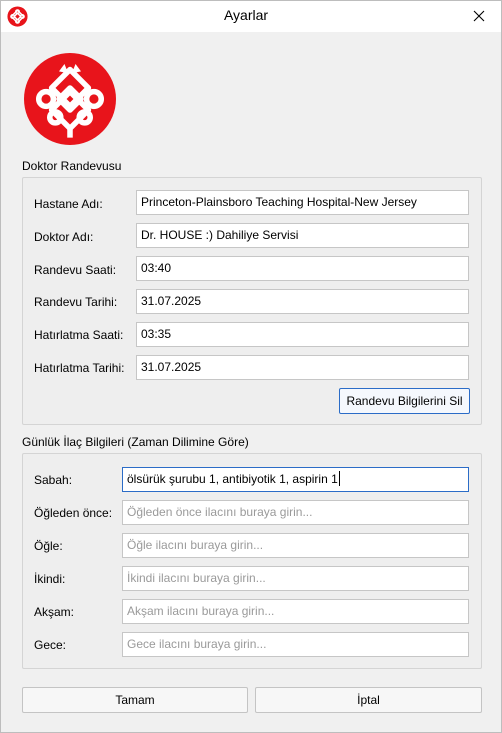 This screenshot has width=502, height=733. Describe the element at coordinates (339, 478) in the screenshot. I see `text-caret` at that location.